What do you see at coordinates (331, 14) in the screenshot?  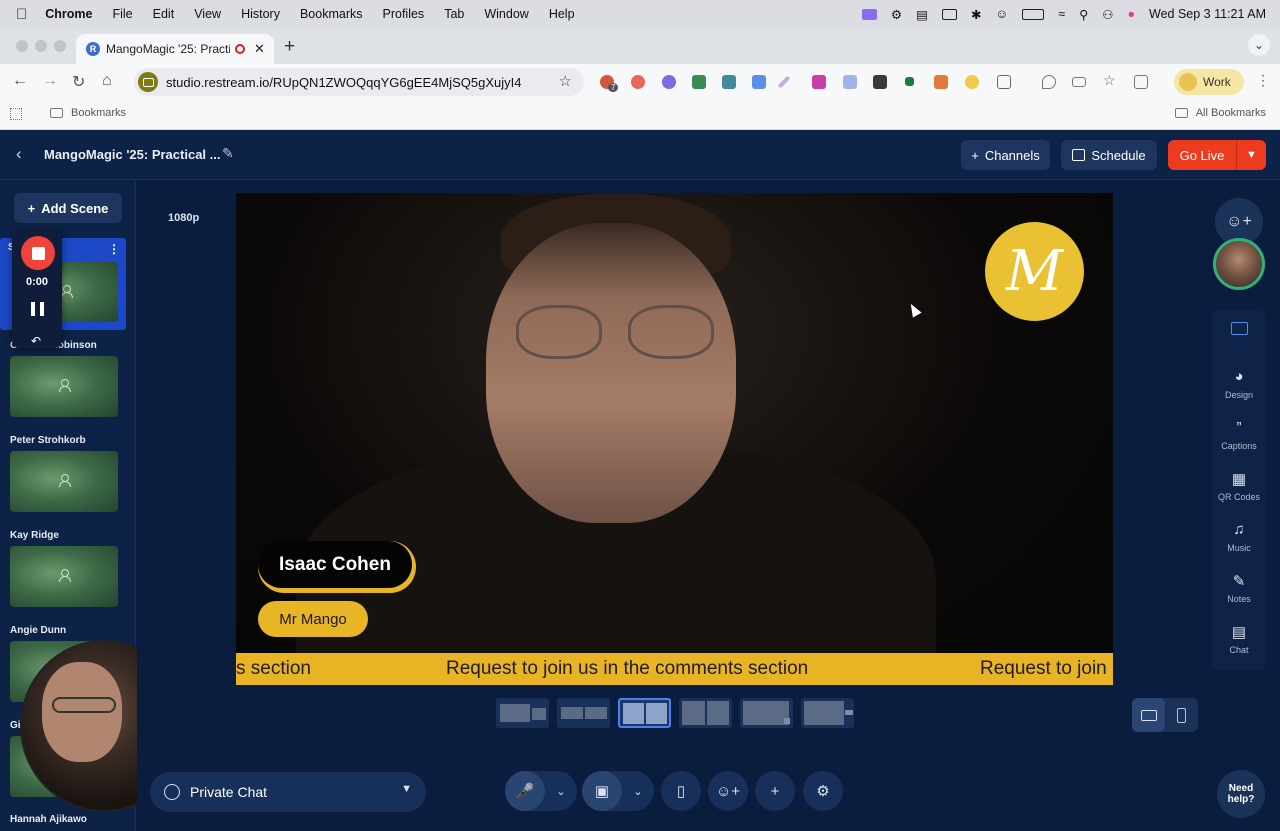 I see `menu-bookmarks: Bookmarks` at bounding box center [331, 14].